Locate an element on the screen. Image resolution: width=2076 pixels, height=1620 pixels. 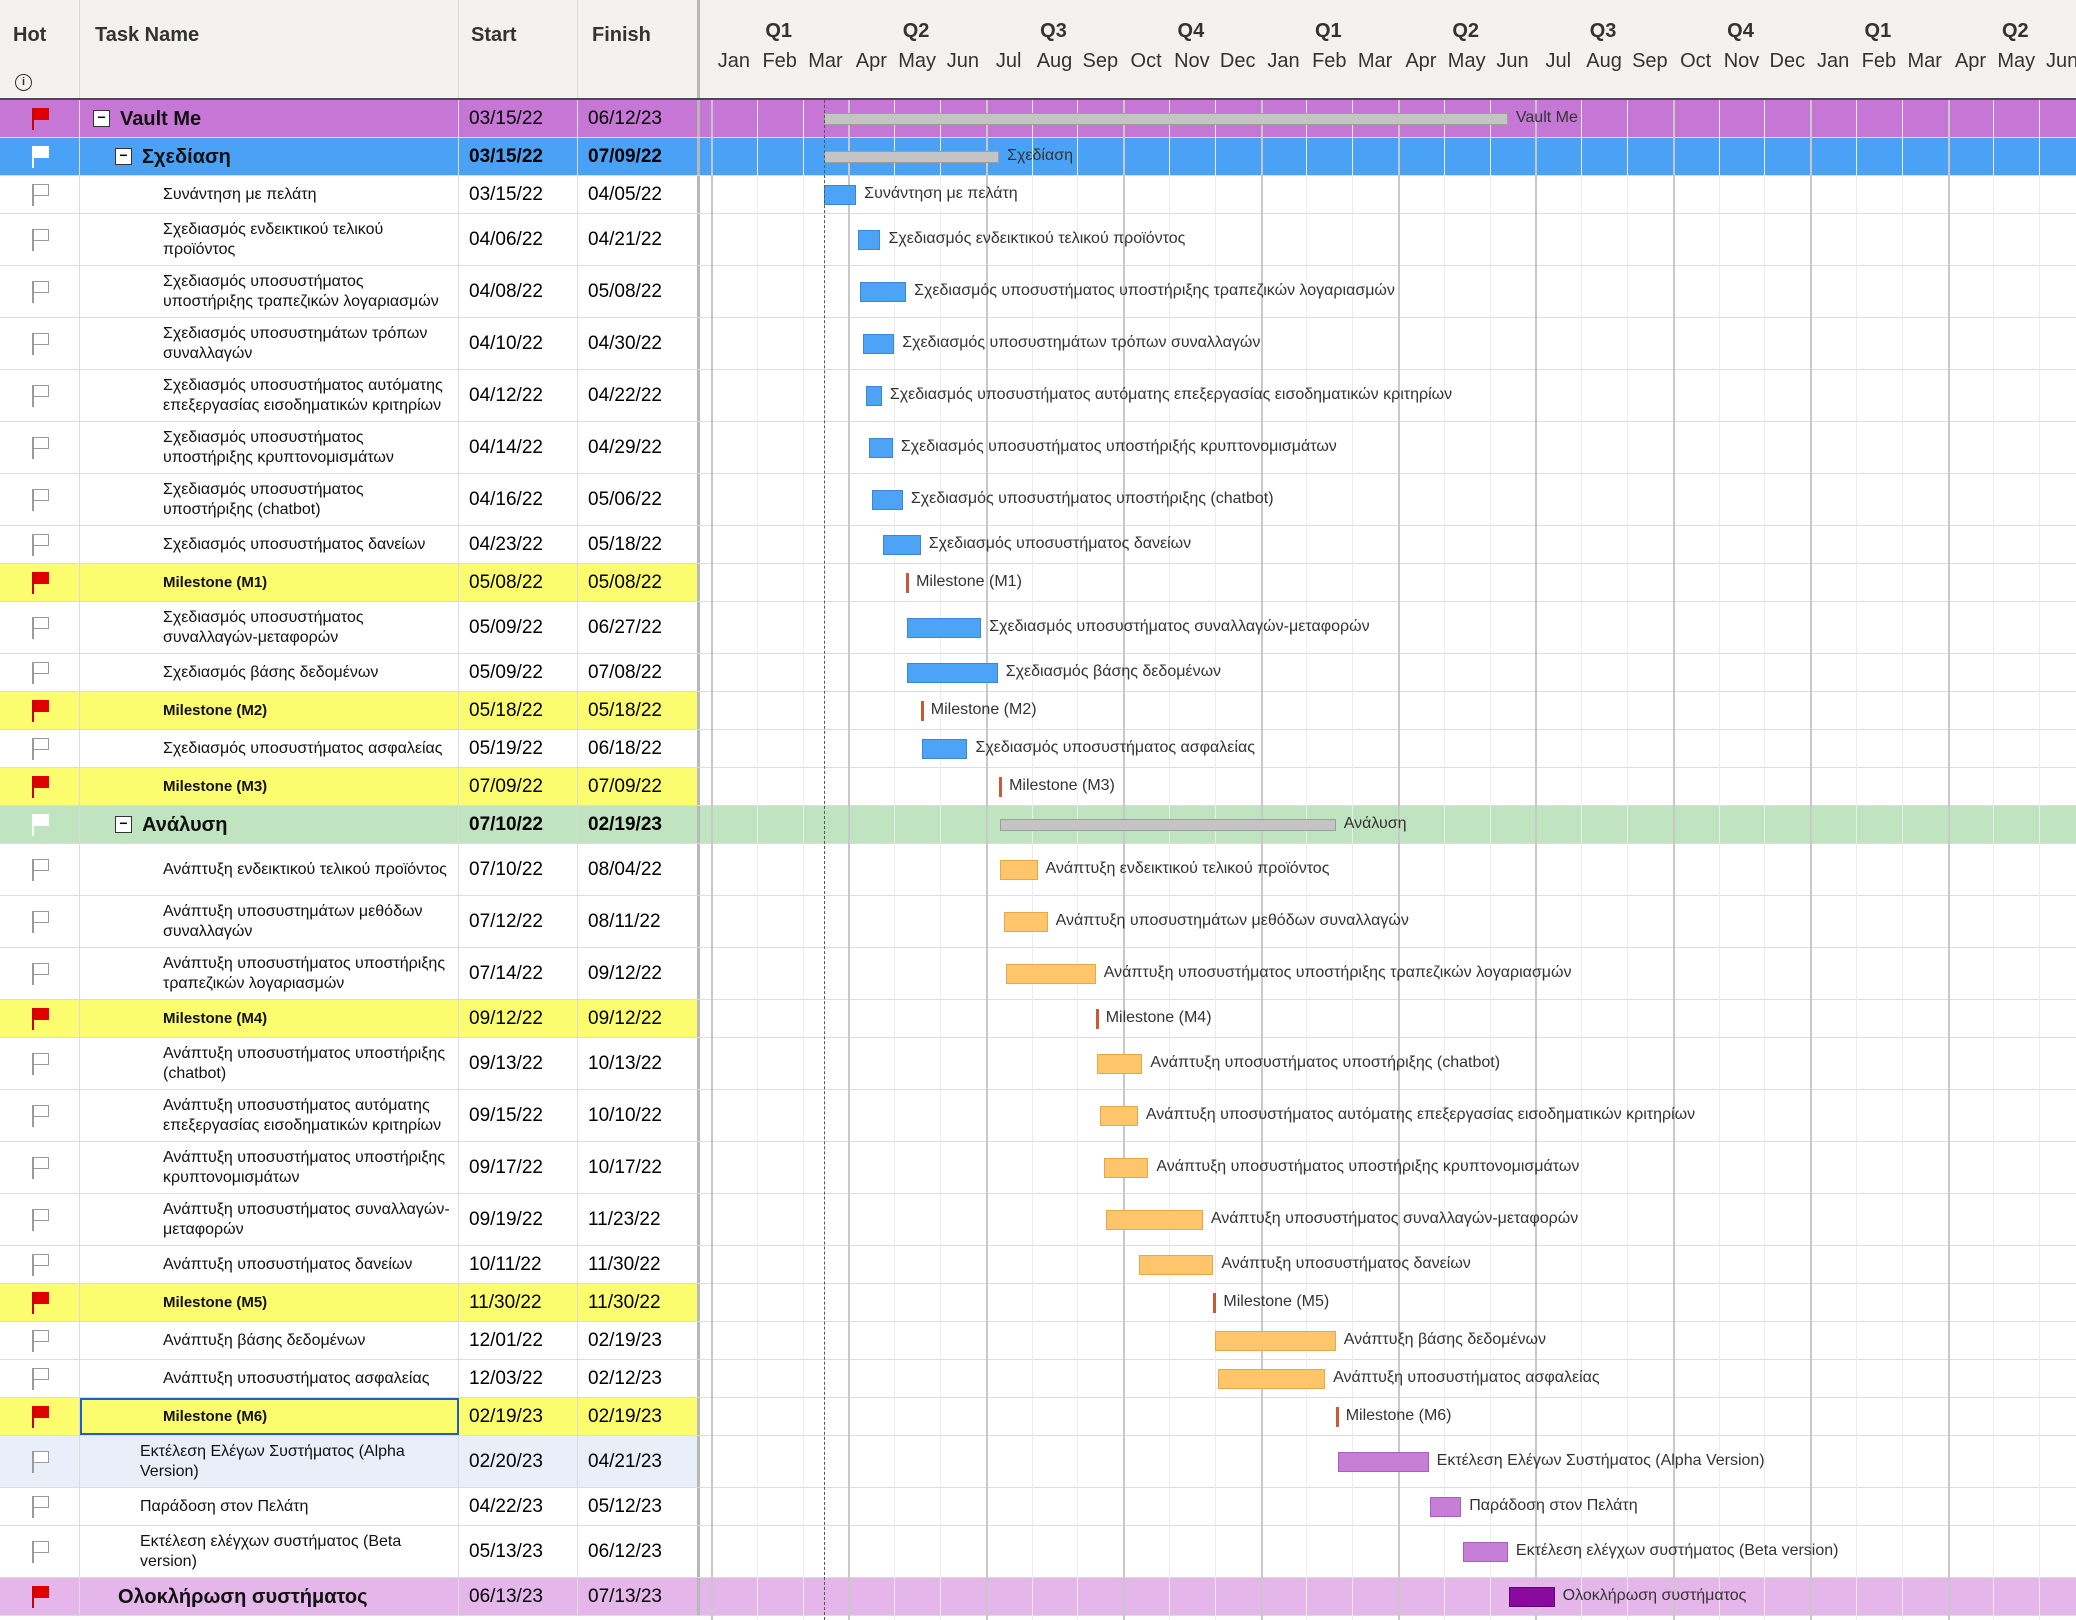
task-name-cell: Milestone (M3) is located at coordinates (269, 786).